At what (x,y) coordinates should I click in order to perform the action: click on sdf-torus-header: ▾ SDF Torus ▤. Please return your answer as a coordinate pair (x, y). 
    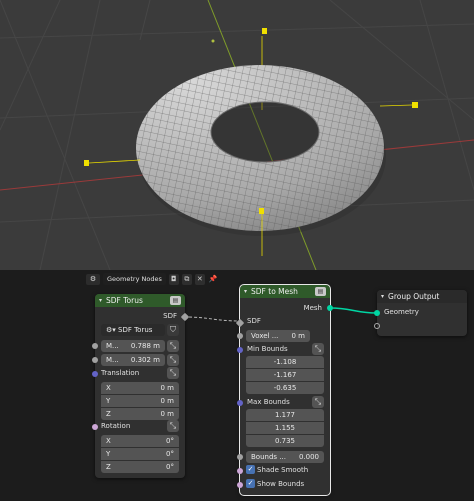
    Looking at the image, I should click on (140, 300).